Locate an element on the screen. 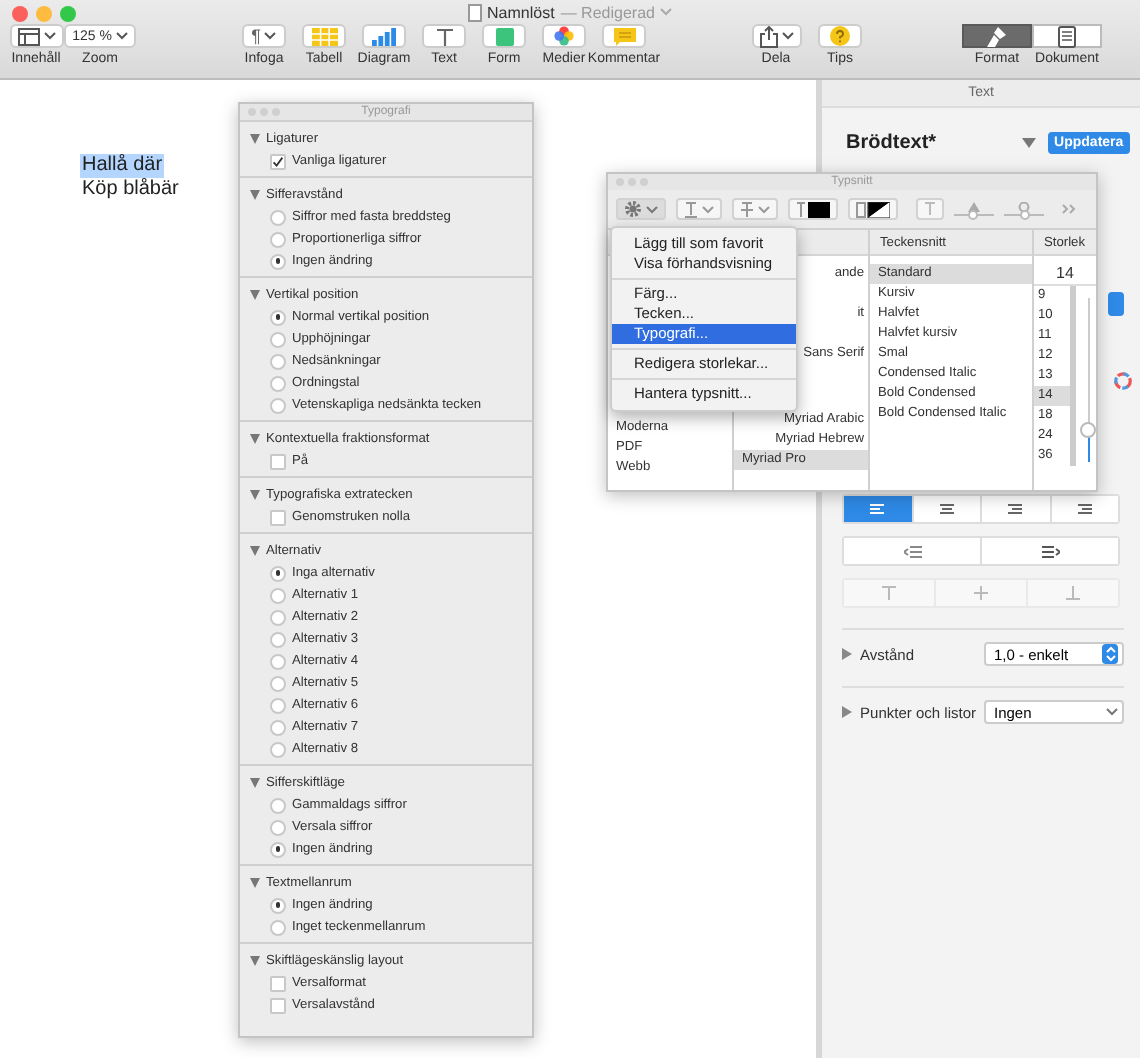 This screenshot has height=1058, width=1140. layout-icon is located at coordinates (28, 36).